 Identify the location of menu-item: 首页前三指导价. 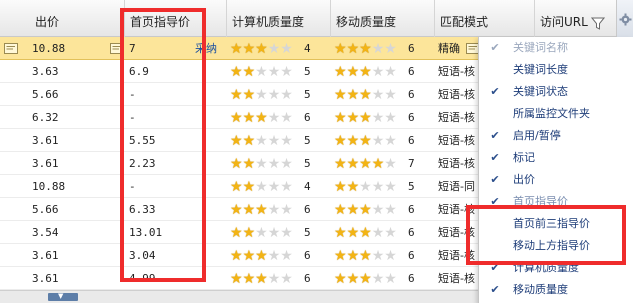
(556, 224).